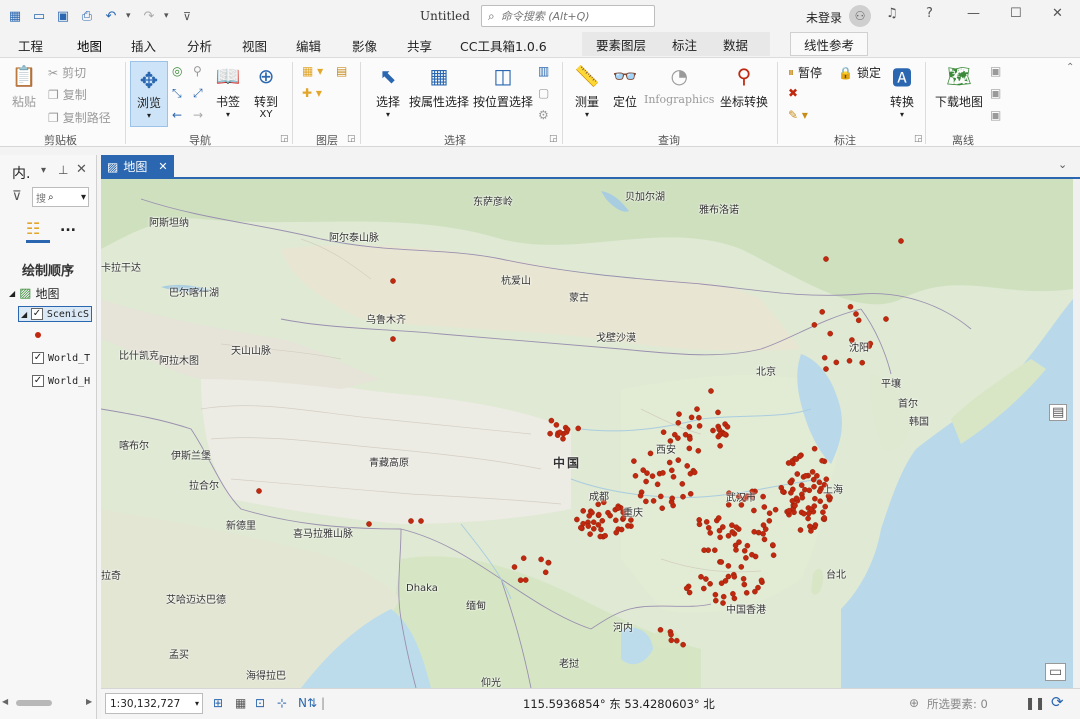 The image size is (1080, 719). I want to click on goto-xy-button: ⊕ 转到 XY, so click(266, 91).